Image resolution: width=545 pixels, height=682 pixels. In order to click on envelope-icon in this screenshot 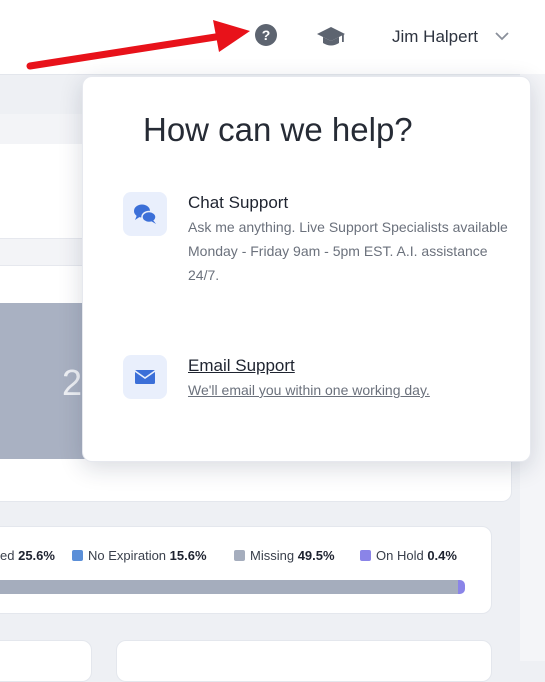, I will do `click(145, 377)`.